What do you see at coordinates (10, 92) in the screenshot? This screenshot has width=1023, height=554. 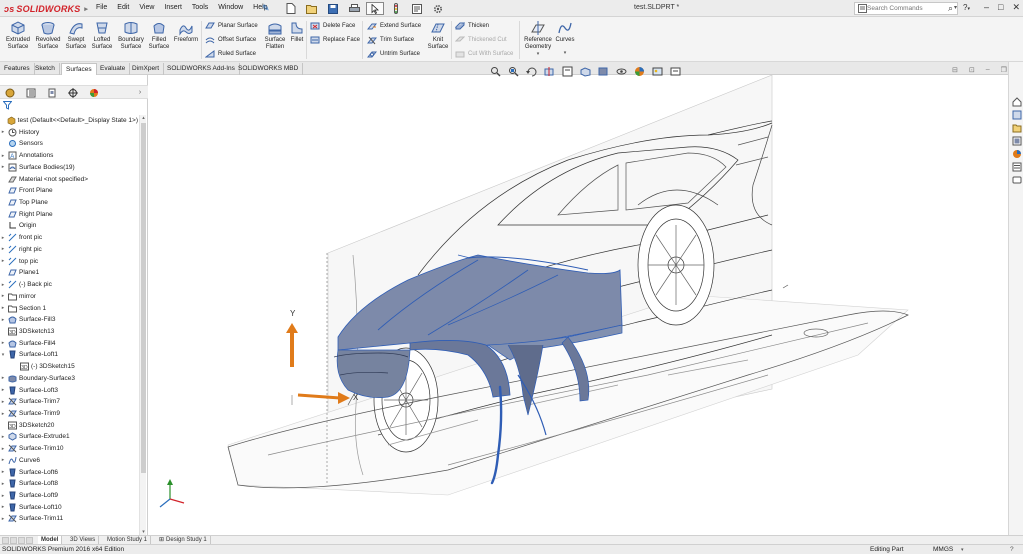 I see `feature-manager-tab-icon` at bounding box center [10, 92].